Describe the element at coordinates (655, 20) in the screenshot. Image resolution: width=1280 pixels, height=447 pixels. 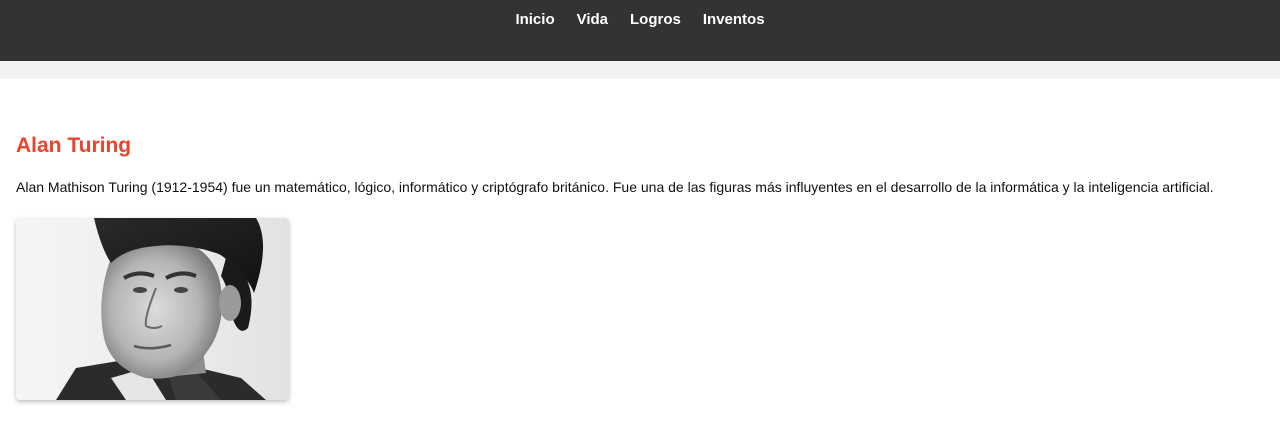
I see `nav-link-logros: Logros` at that location.